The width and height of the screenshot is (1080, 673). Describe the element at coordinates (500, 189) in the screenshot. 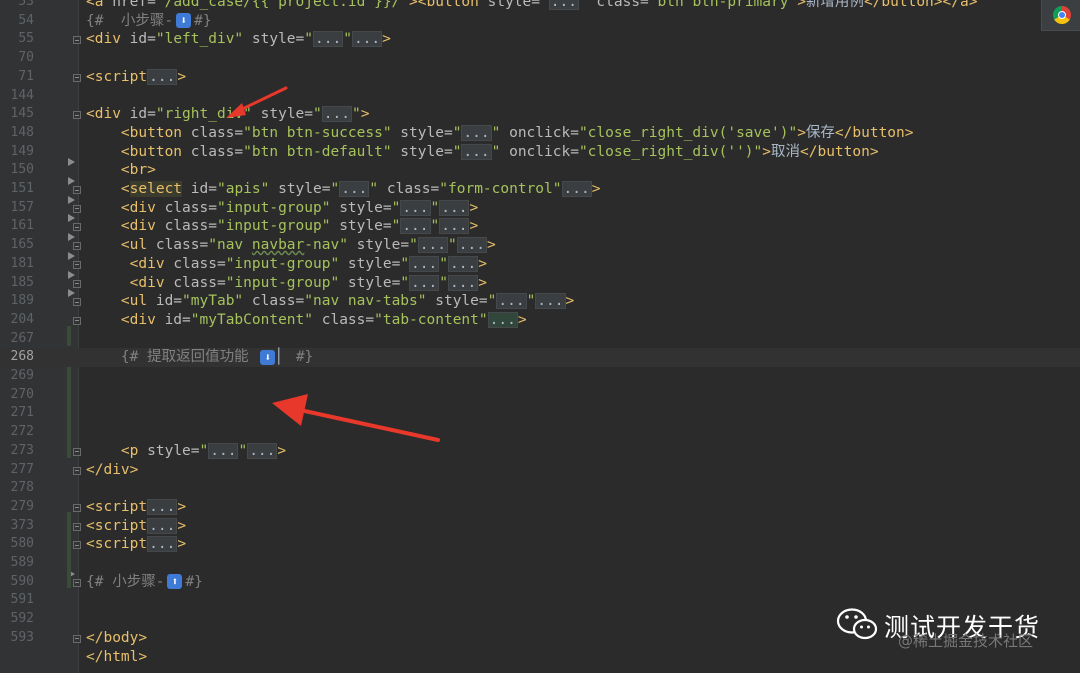

I see `code-token: "form-control"` at that location.